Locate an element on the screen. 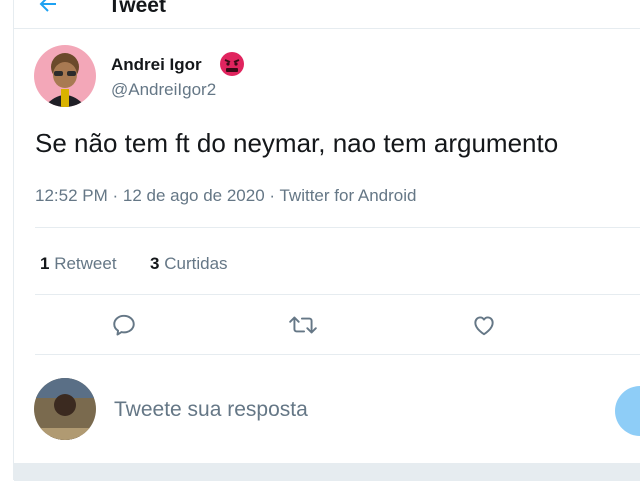 The height and width of the screenshot is (481, 640). bottom-band is located at coordinates (327, 472).